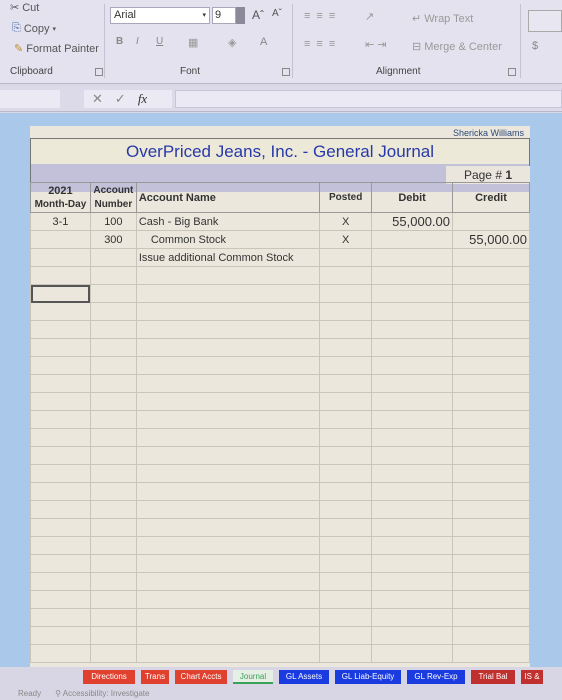 This screenshot has width=562, height=700. What do you see at coordinates (457, 47) in the screenshot?
I see `merge-center-button: ⊟ Merge & Center` at bounding box center [457, 47].